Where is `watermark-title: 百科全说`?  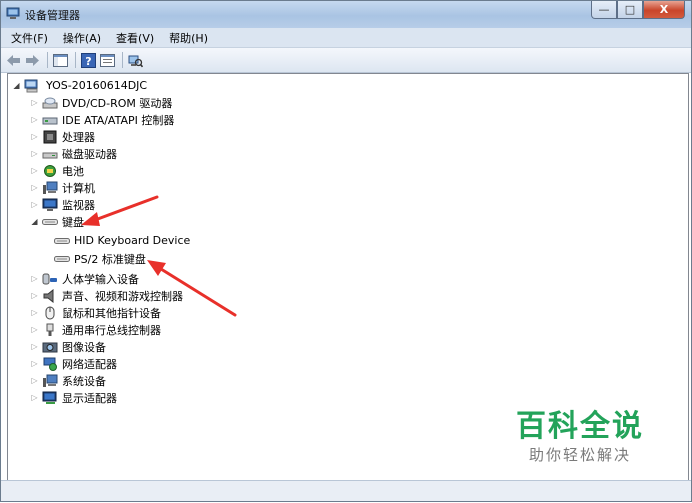
watermark-title: 百科全说 is located at coordinates (580, 426).